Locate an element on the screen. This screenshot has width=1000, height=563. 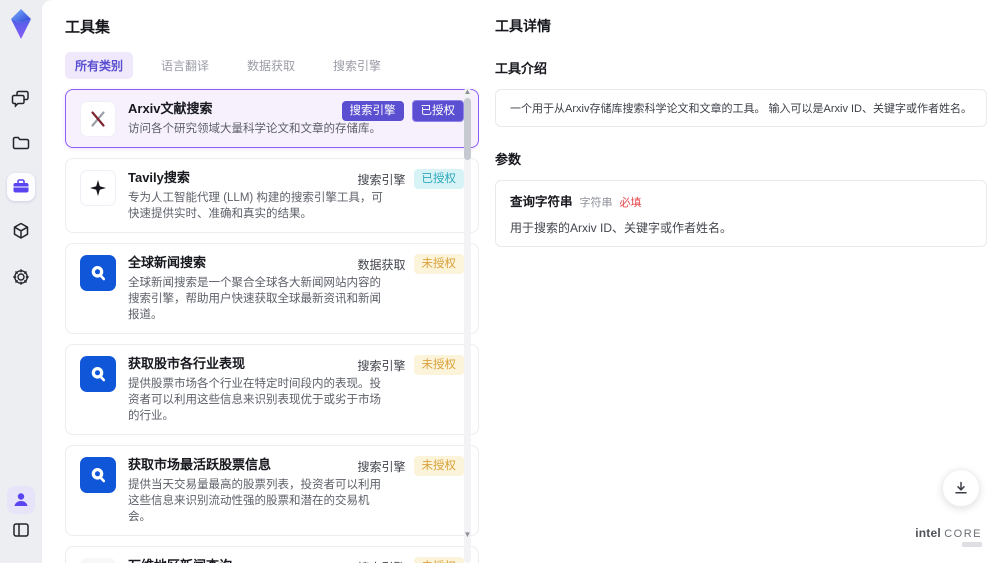
tab-search-engine: 搜索引擎 is located at coordinates (357, 65).